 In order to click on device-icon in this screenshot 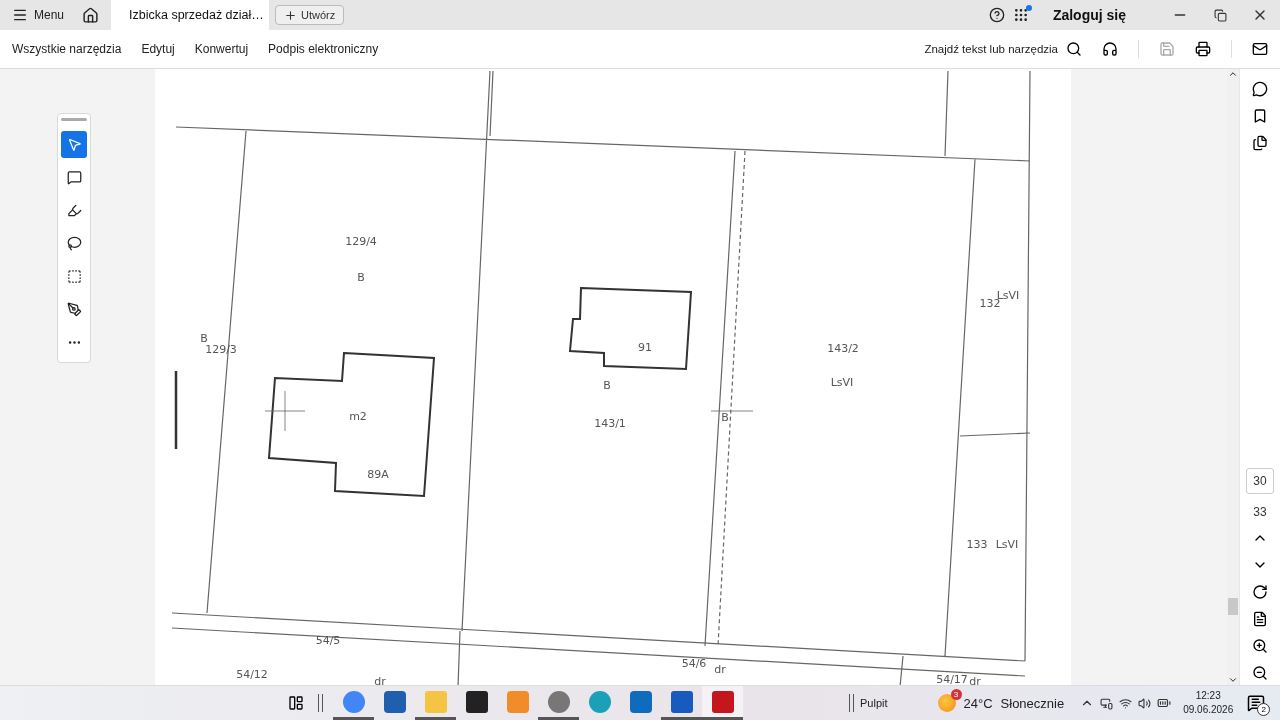, I will do `click(1107, 703)`.